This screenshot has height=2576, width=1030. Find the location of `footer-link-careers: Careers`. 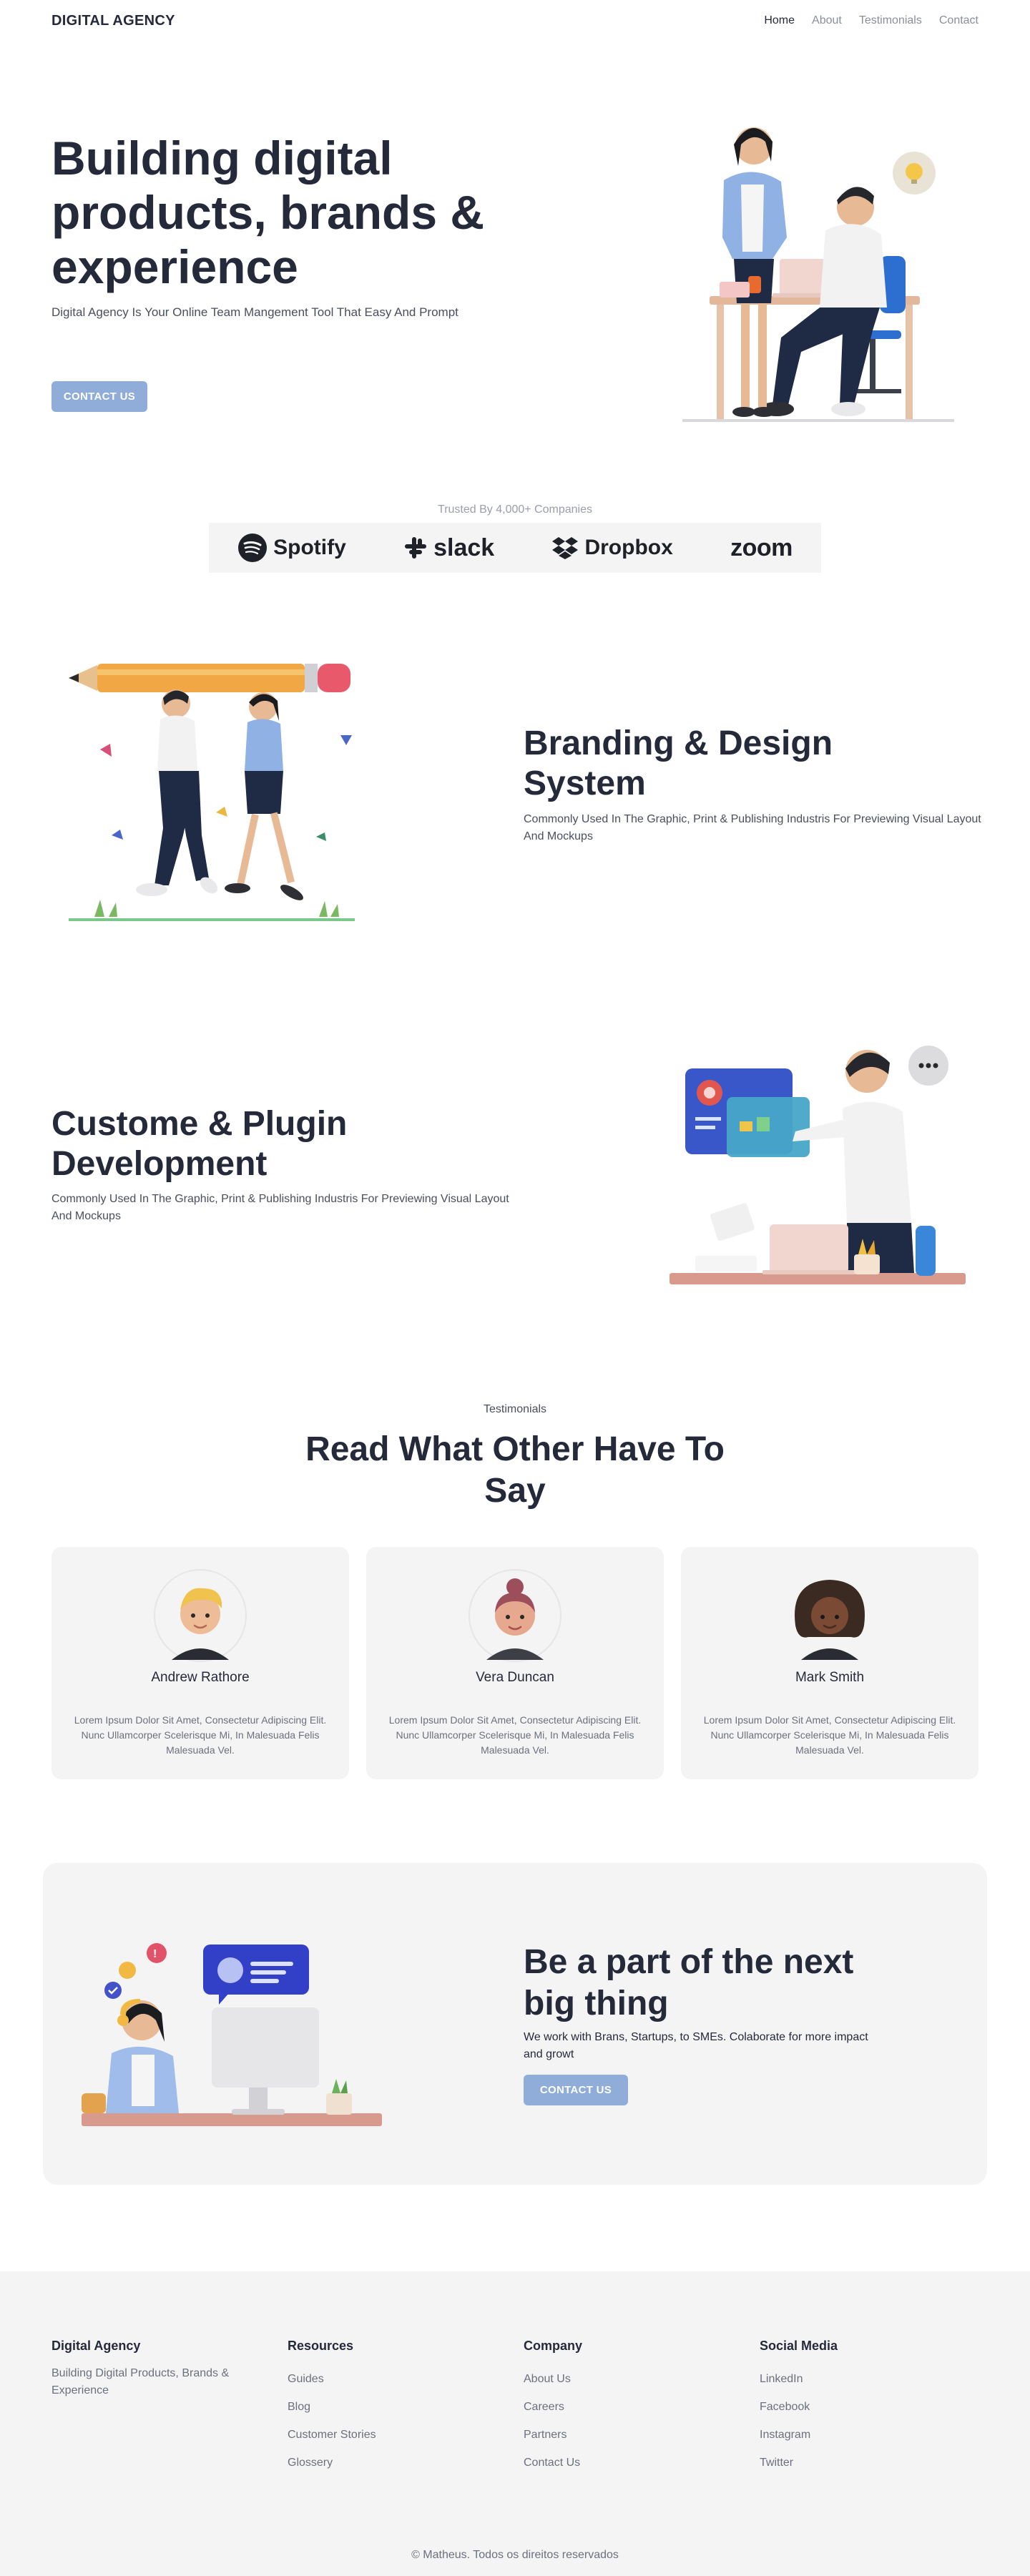

footer-link-careers: Careers is located at coordinates (624, 2407).